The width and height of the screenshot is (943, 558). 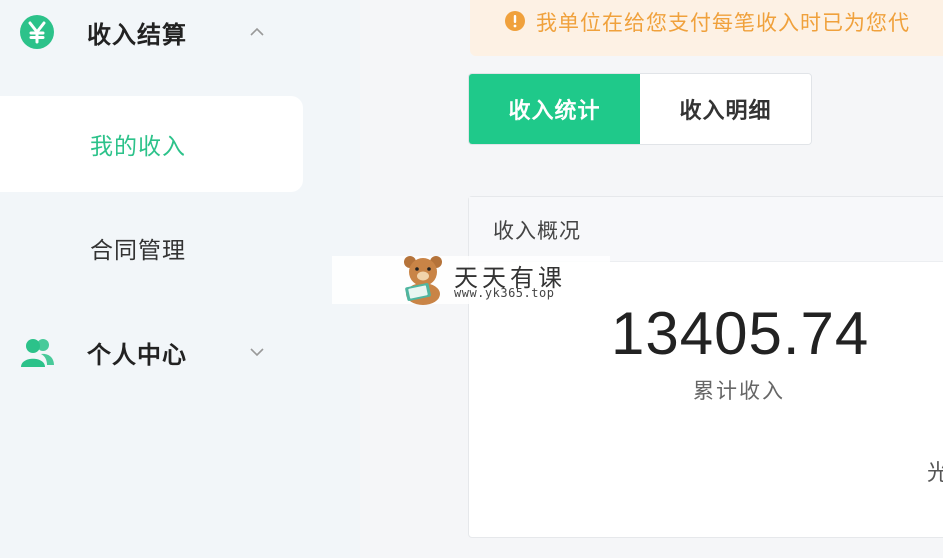 What do you see at coordinates (37, 353) in the screenshot?
I see `users-icon` at bounding box center [37, 353].